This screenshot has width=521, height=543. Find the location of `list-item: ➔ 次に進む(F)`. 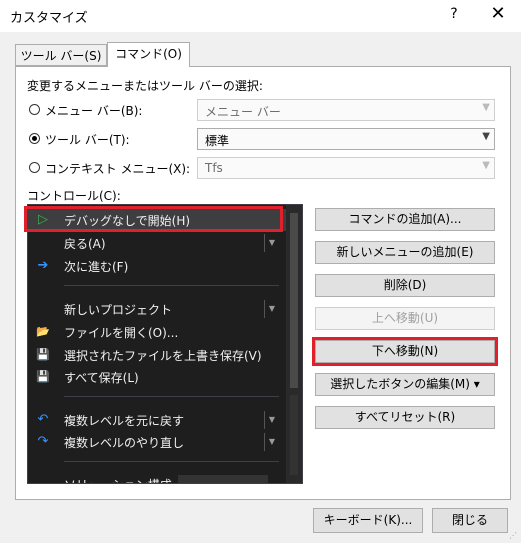

list-item: ➔ 次に進む(F) is located at coordinates (157, 266).